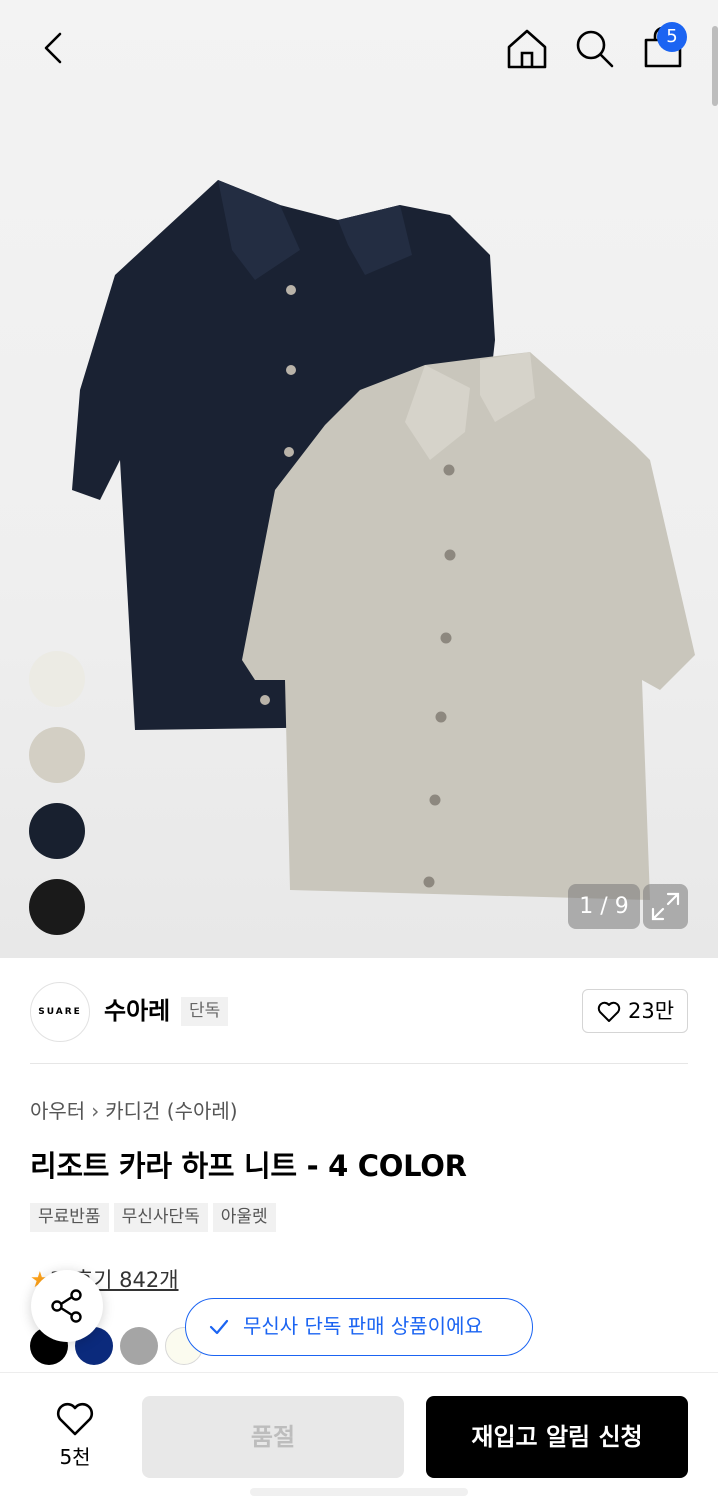  Describe the element at coordinates (57, 831) in the screenshot. I see `swatch-navy` at that location.